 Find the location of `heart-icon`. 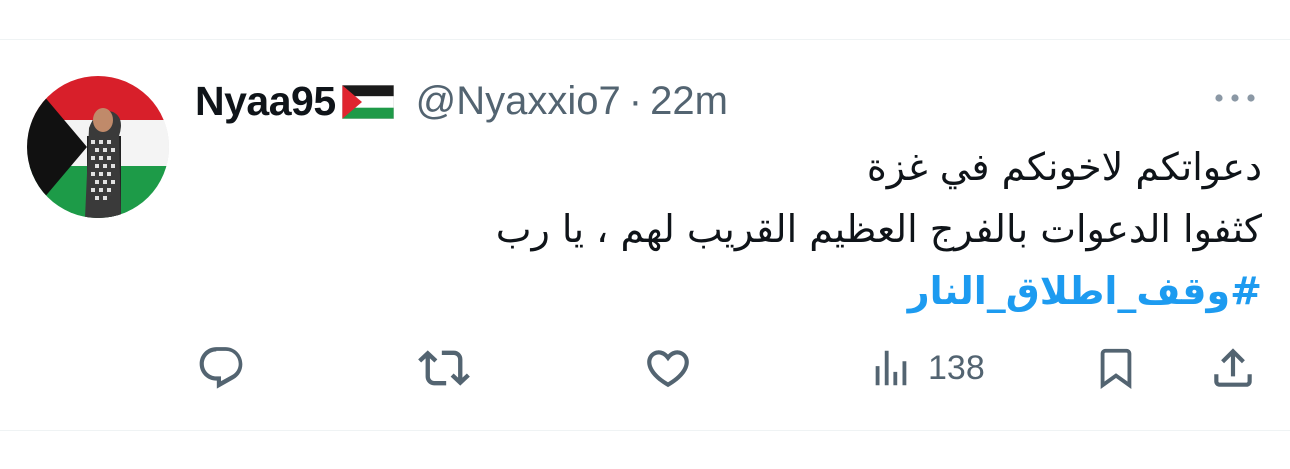

heart-icon is located at coordinates (668, 369).